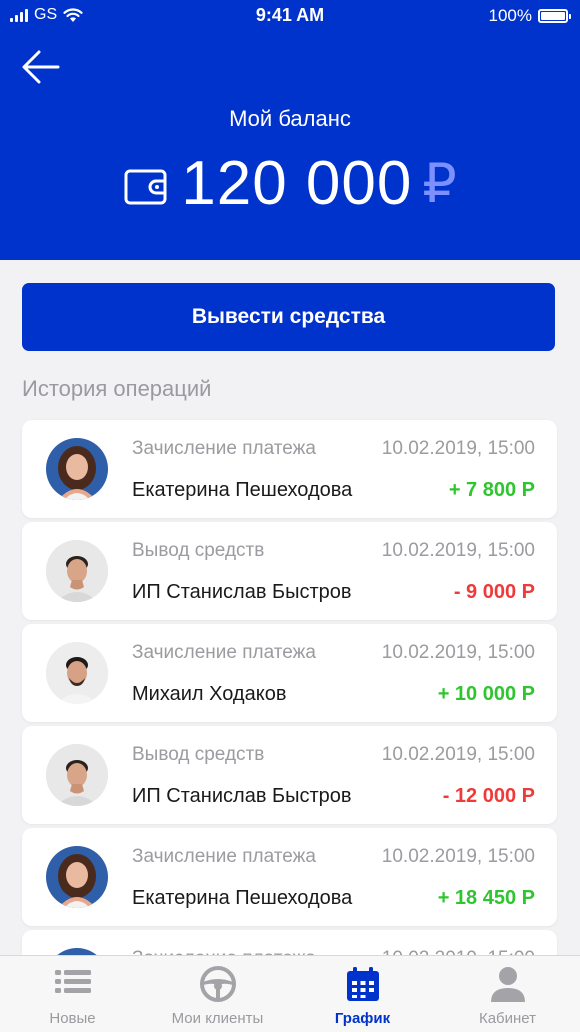 The image size is (580, 1032). What do you see at coordinates (510, 15) in the screenshot?
I see `battery-label: 100%` at bounding box center [510, 15].